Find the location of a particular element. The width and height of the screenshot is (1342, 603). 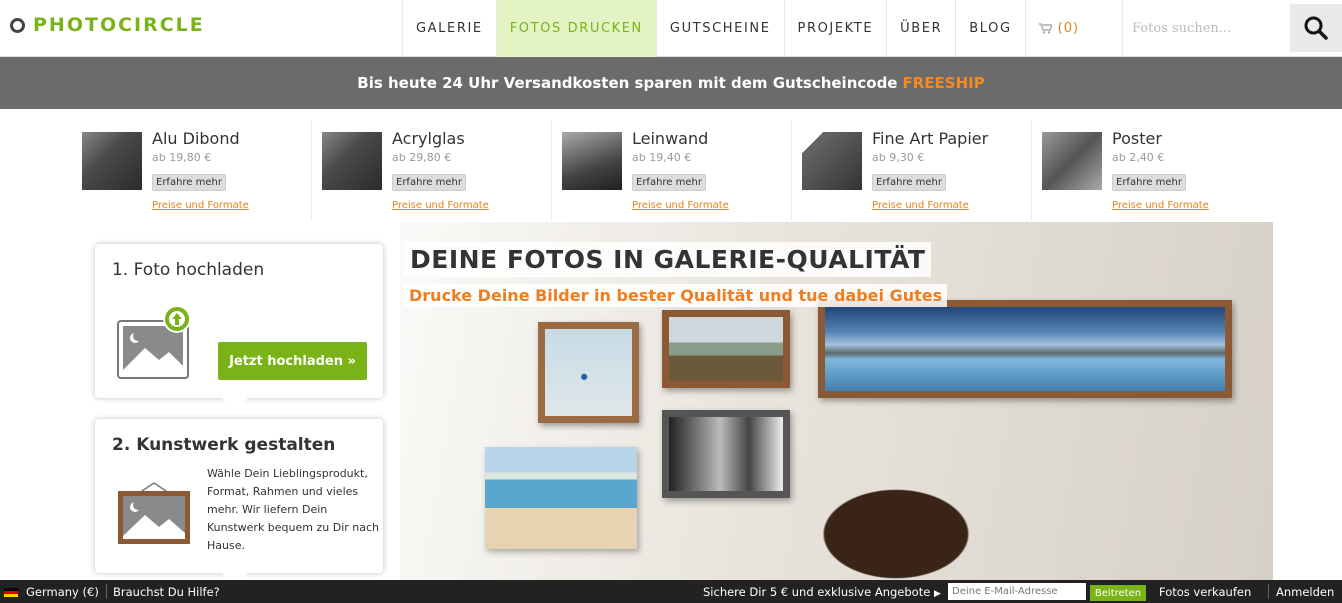

step-title: 2. Kunstwerk gestalten is located at coordinates (224, 445).